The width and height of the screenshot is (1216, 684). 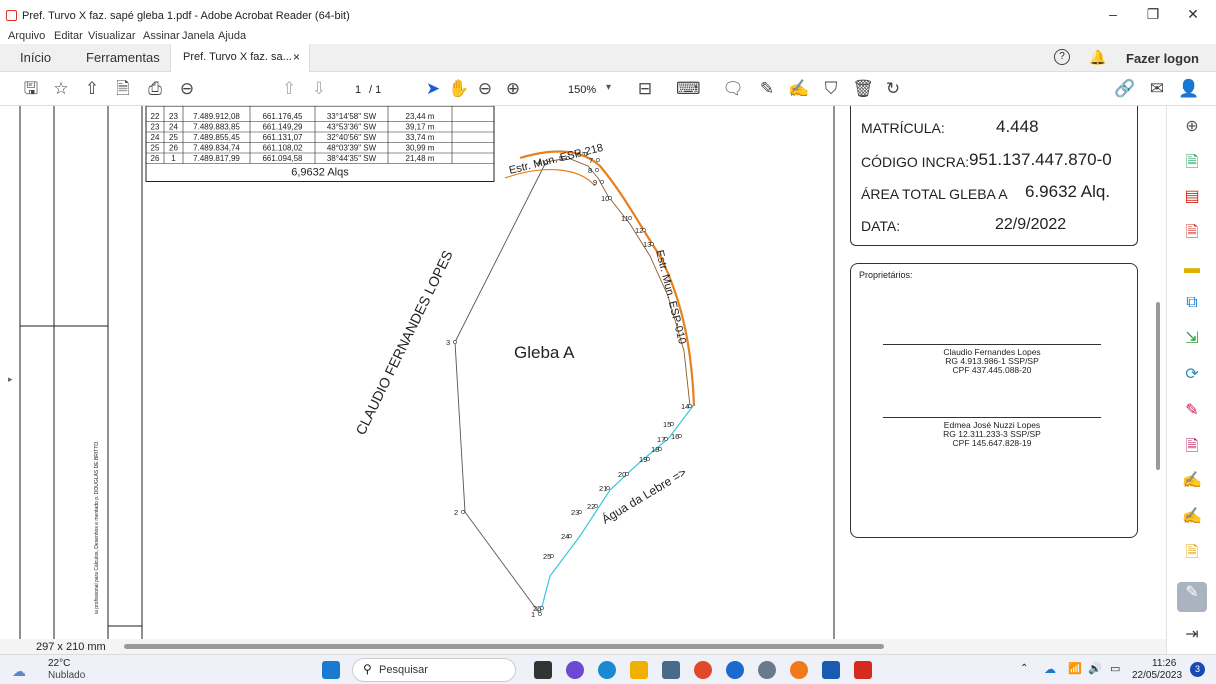 I want to click on zoom-tool-icon: ⊕, so click(x=1192, y=127).